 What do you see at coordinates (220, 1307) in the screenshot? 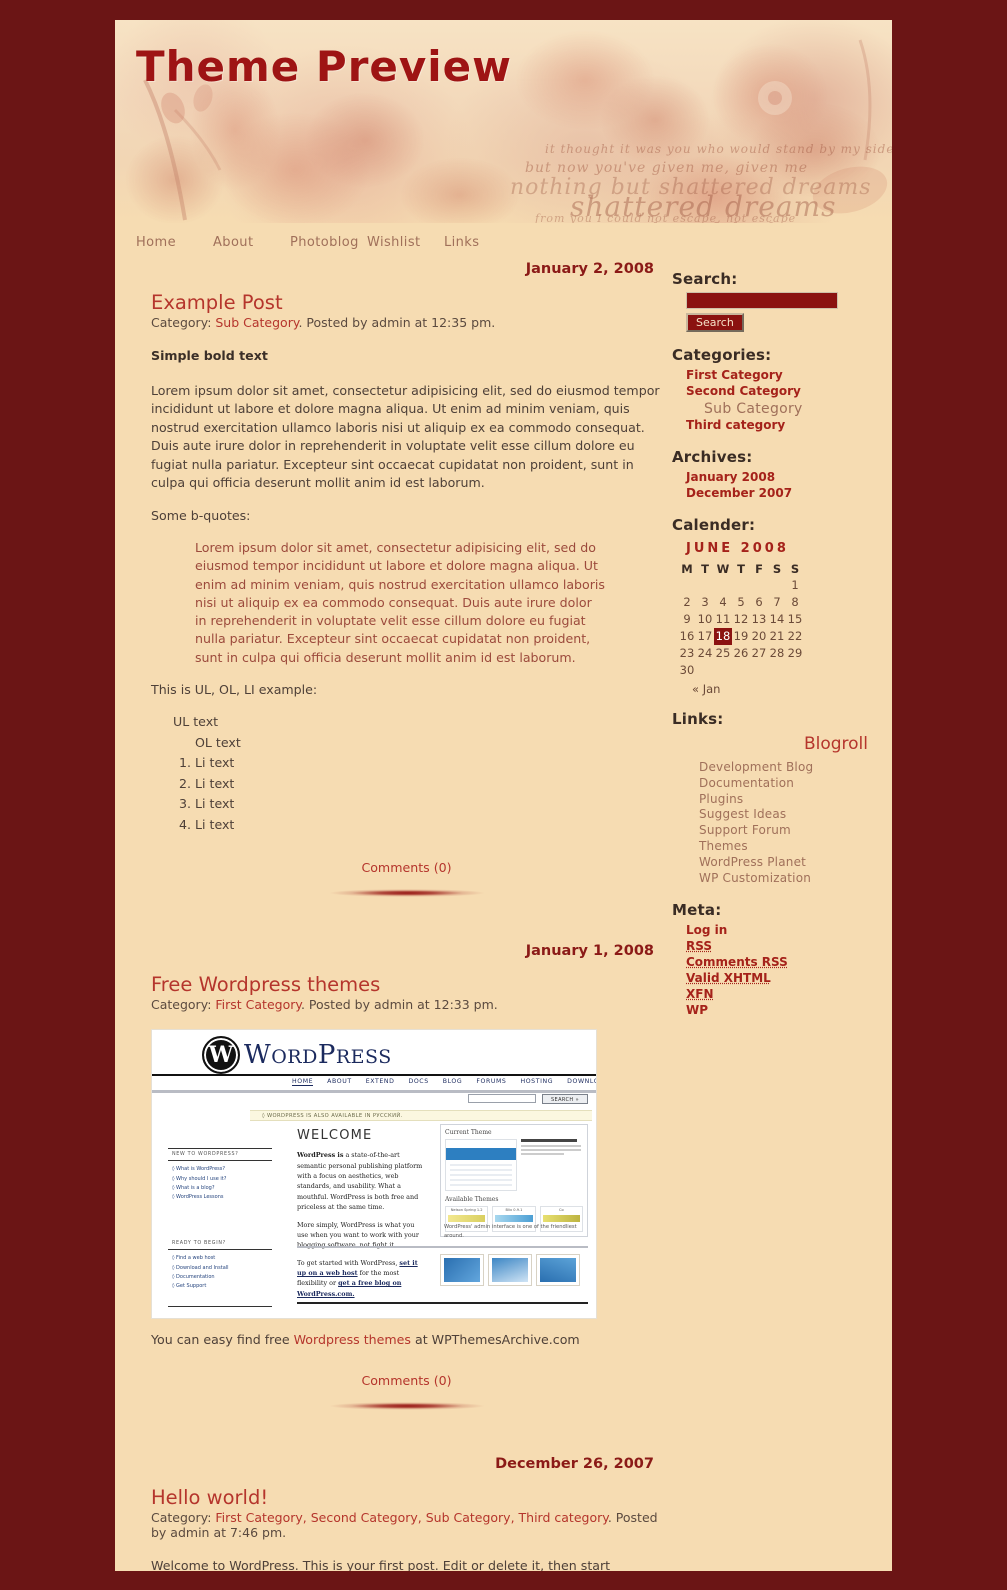
I see `wp-left-divider` at bounding box center [220, 1307].